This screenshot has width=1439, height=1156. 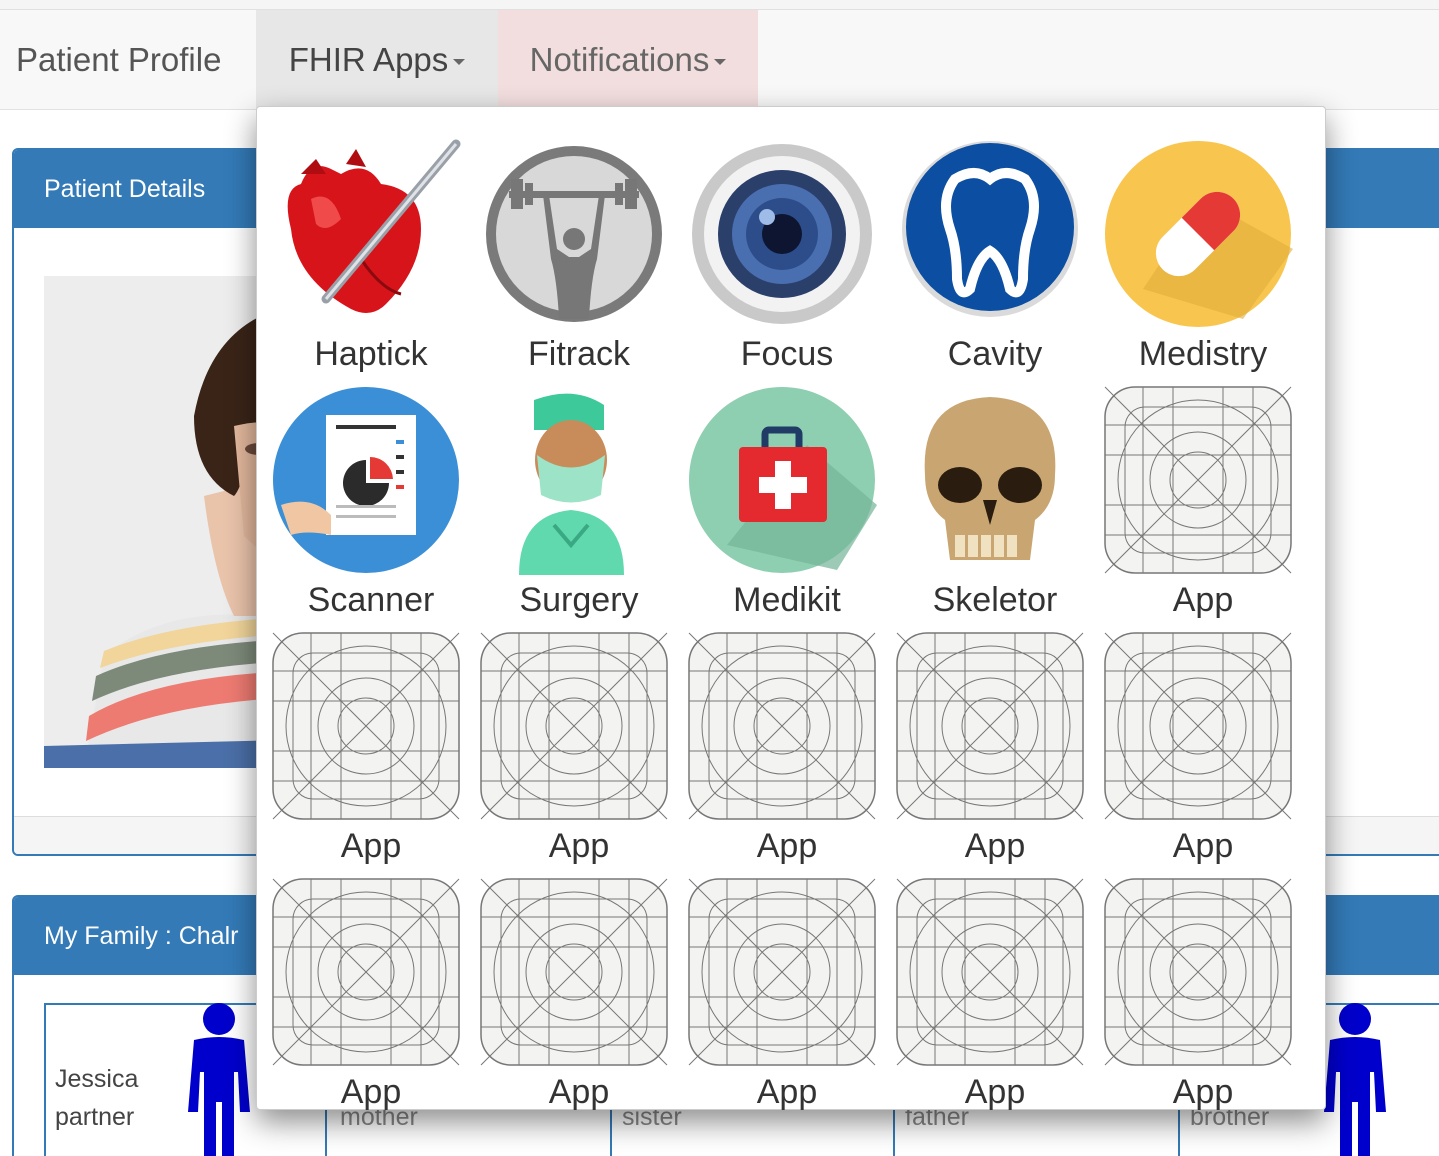 I want to click on skull-icon, so click(x=990, y=478).